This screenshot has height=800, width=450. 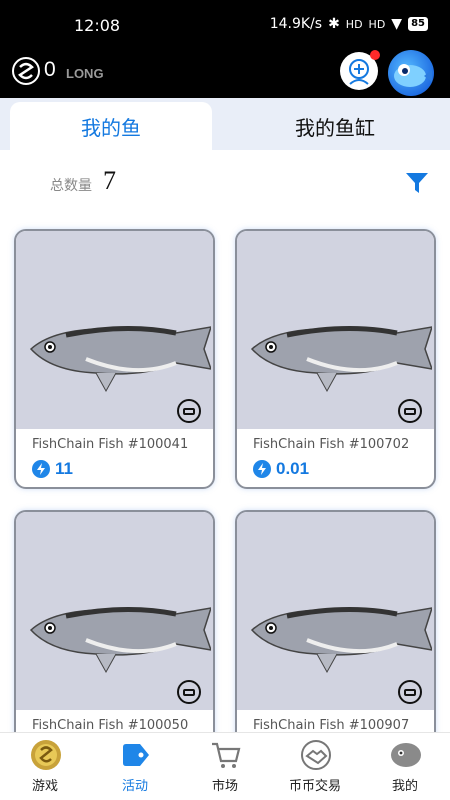 What do you see at coordinates (225, 124) in the screenshot?
I see `tab-bar: 我的鱼 我的鱼缸` at bounding box center [225, 124].